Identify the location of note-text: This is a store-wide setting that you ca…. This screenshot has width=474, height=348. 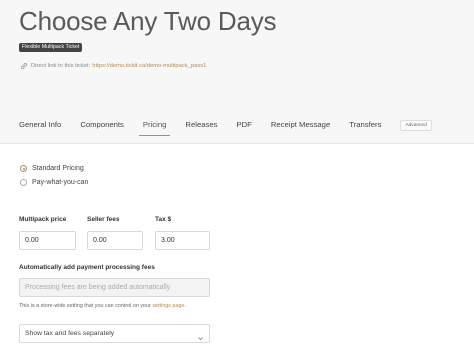
(85, 306).